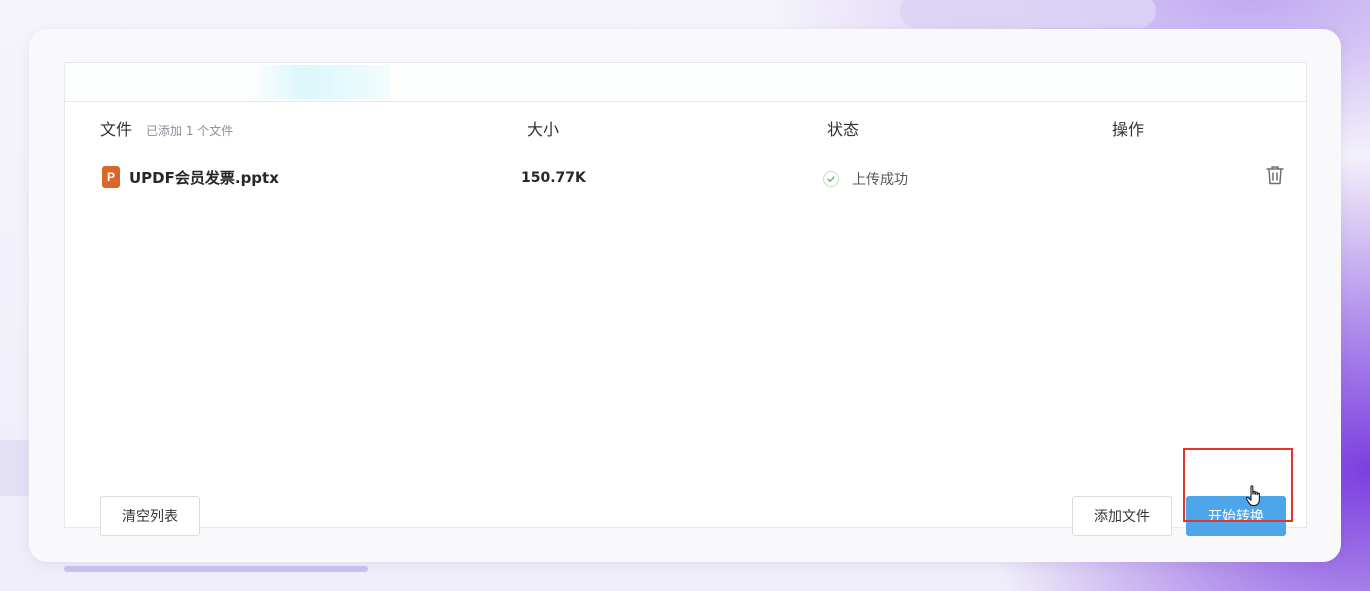  Describe the element at coordinates (685, 82) in the screenshot. I see `panel-top-bar` at that location.